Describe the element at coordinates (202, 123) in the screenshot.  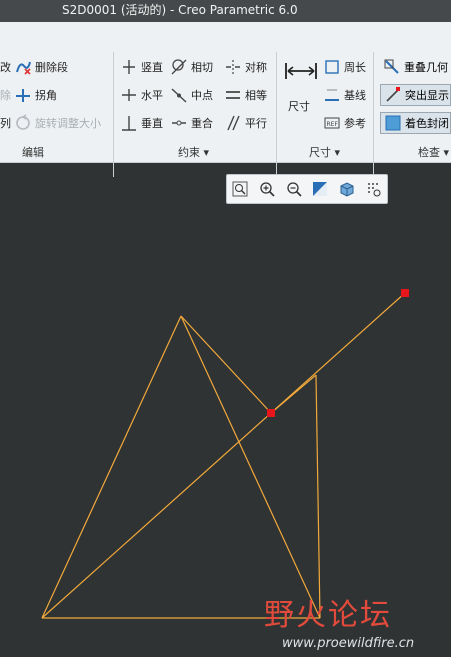
I see `coincident-label: 重合` at that location.